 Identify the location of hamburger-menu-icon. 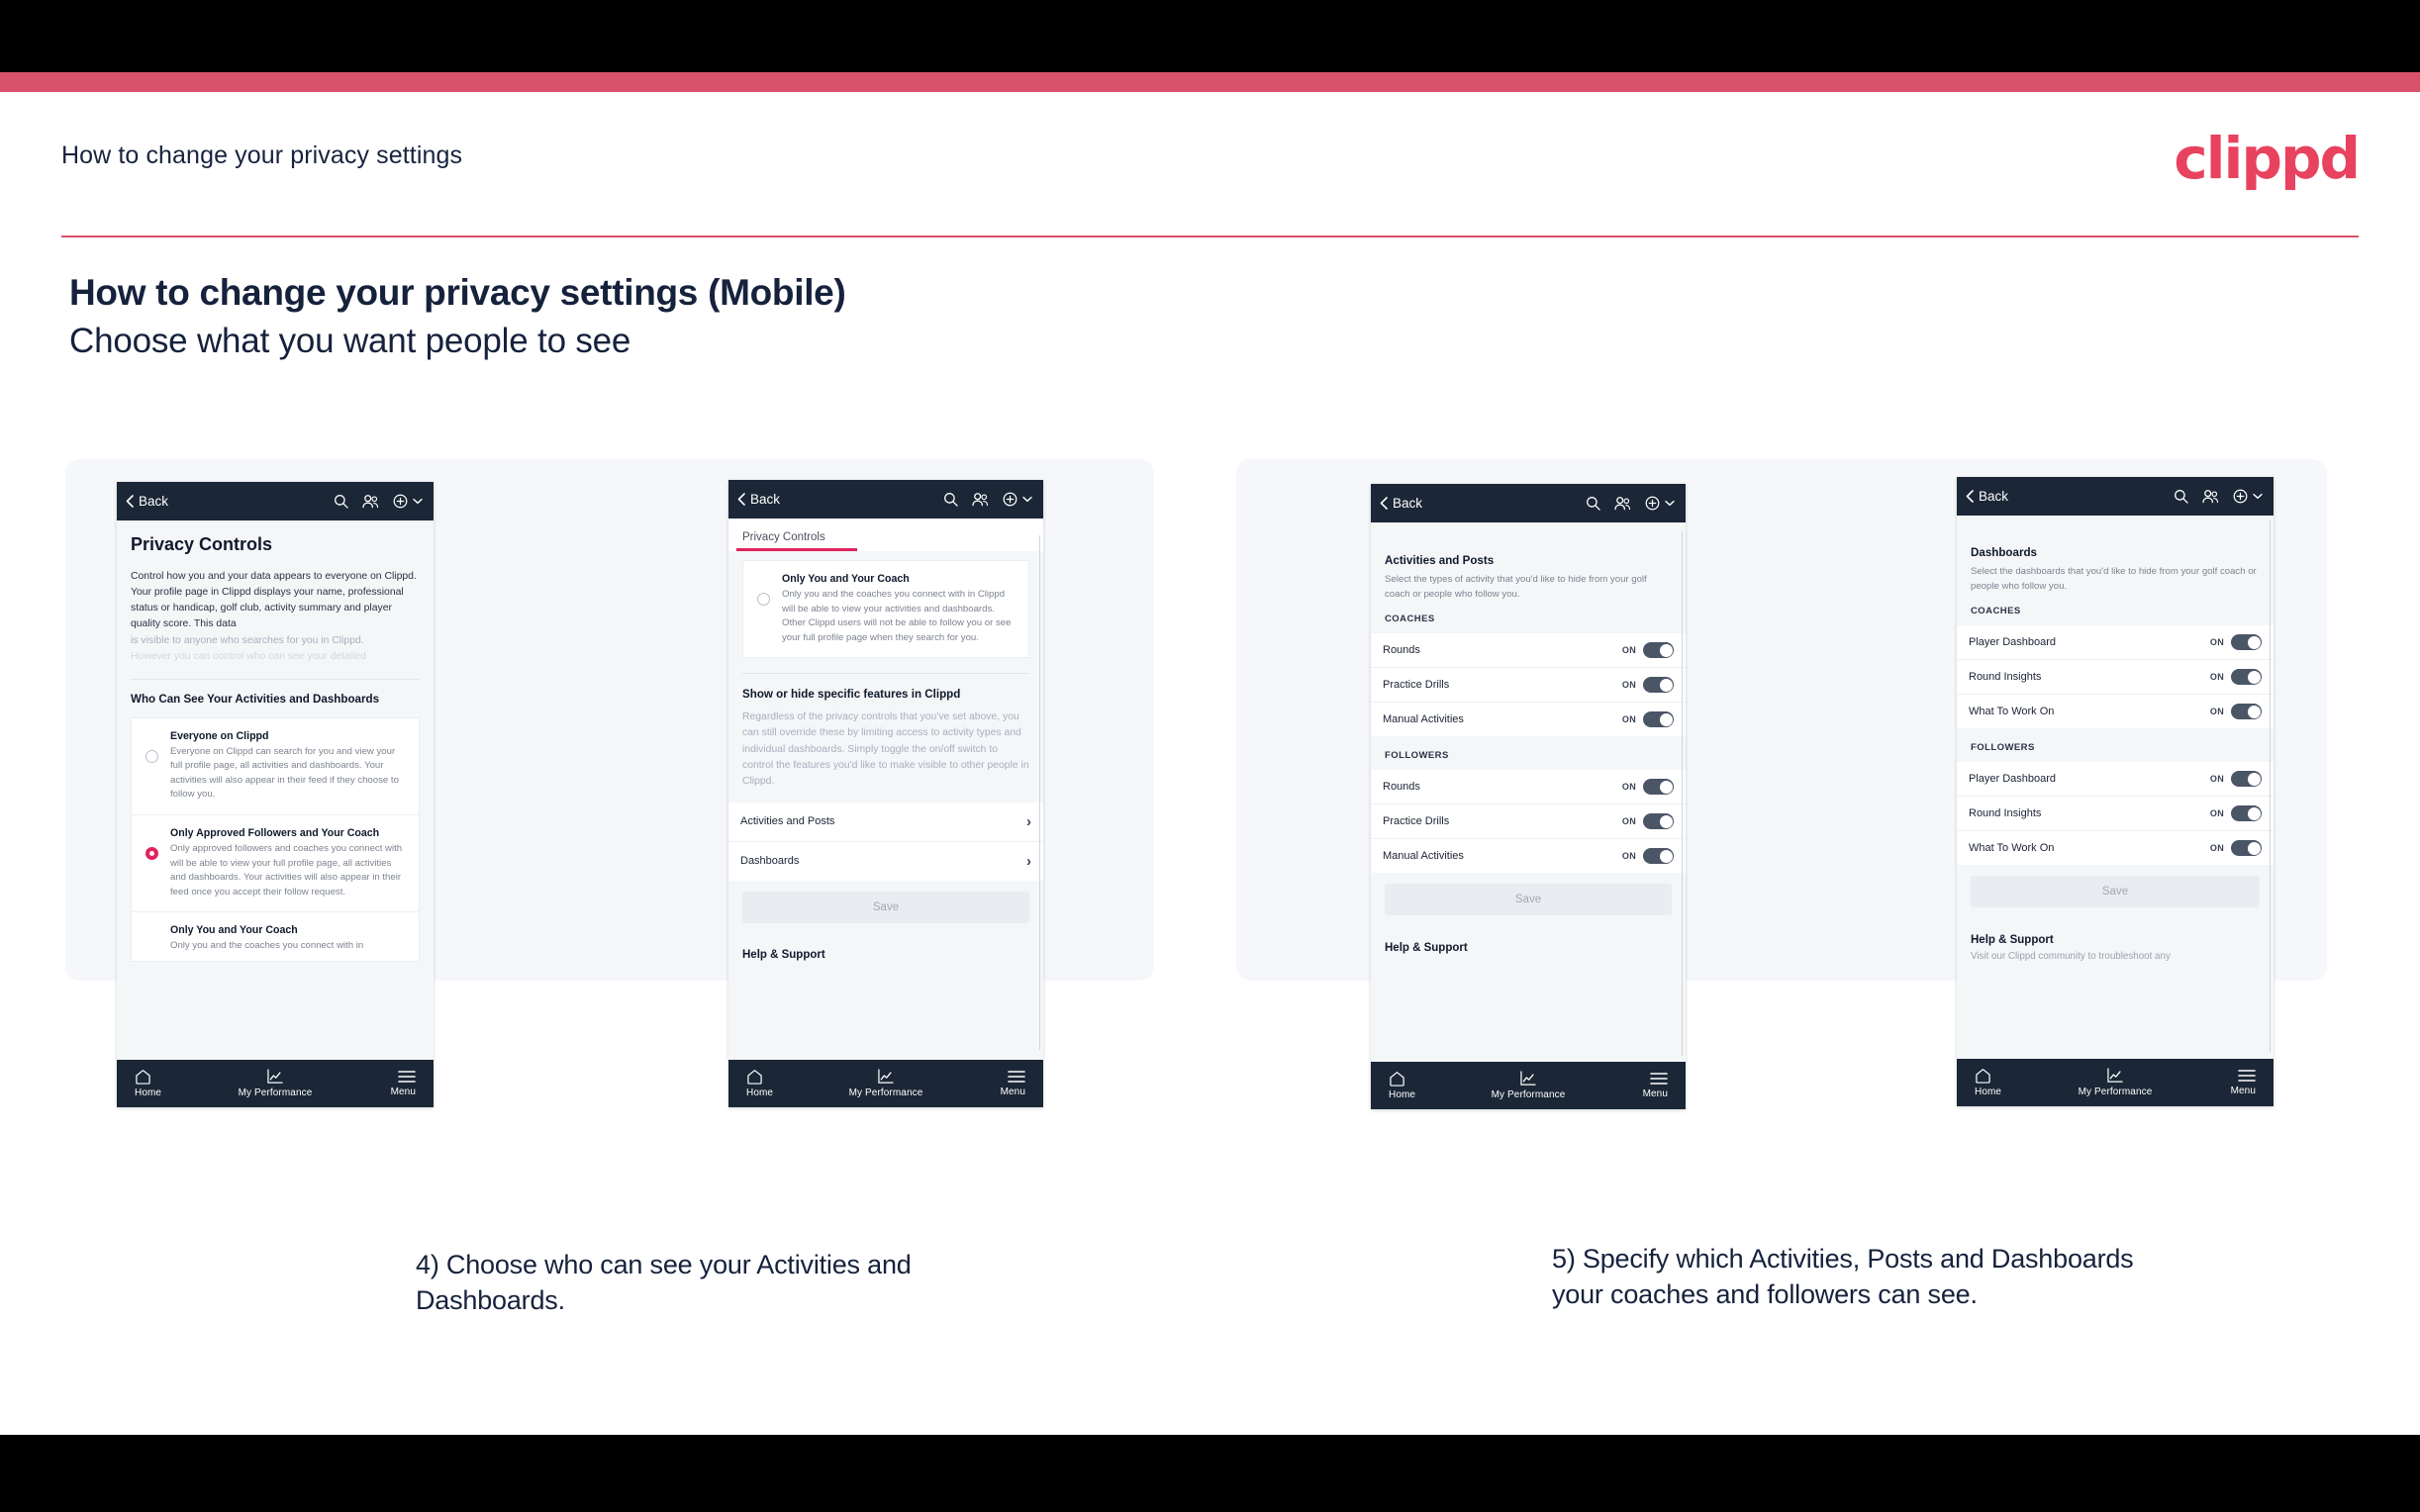
(1659, 1079).